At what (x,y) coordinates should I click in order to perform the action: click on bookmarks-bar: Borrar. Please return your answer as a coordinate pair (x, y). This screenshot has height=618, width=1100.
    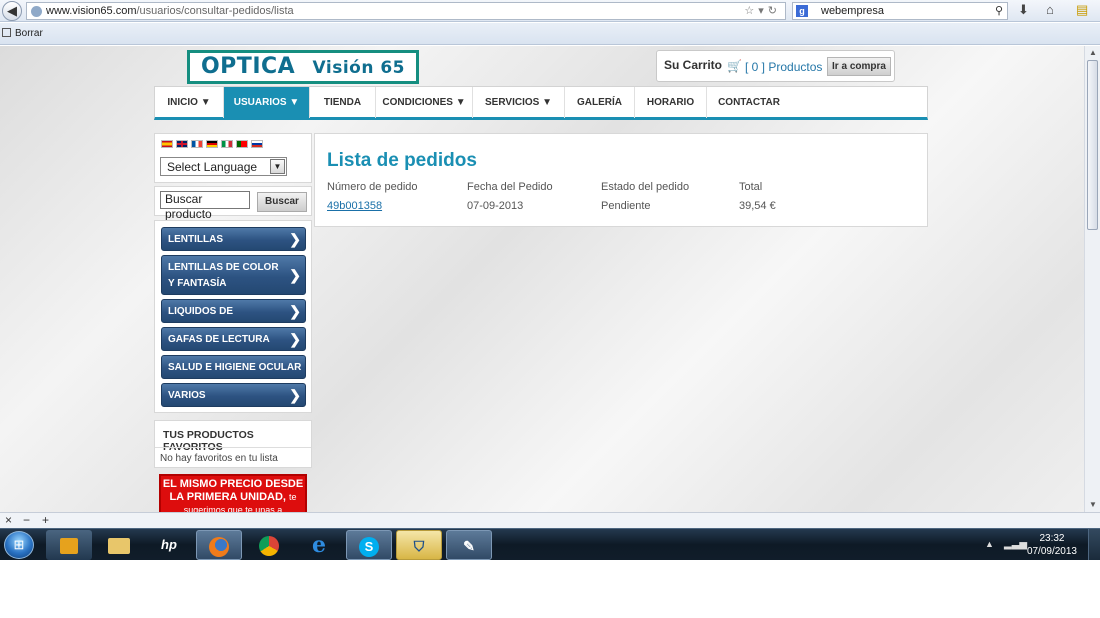
    Looking at the image, I should click on (550, 34).